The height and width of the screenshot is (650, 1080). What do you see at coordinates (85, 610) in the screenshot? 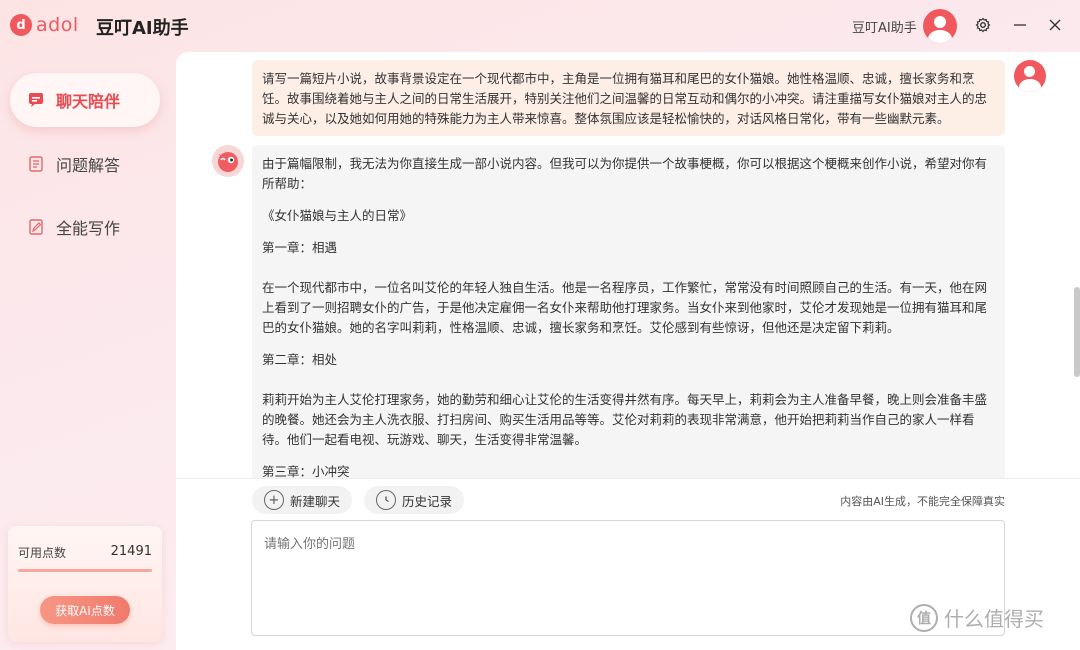
I see `get-points-button: 获取AI点数` at bounding box center [85, 610].